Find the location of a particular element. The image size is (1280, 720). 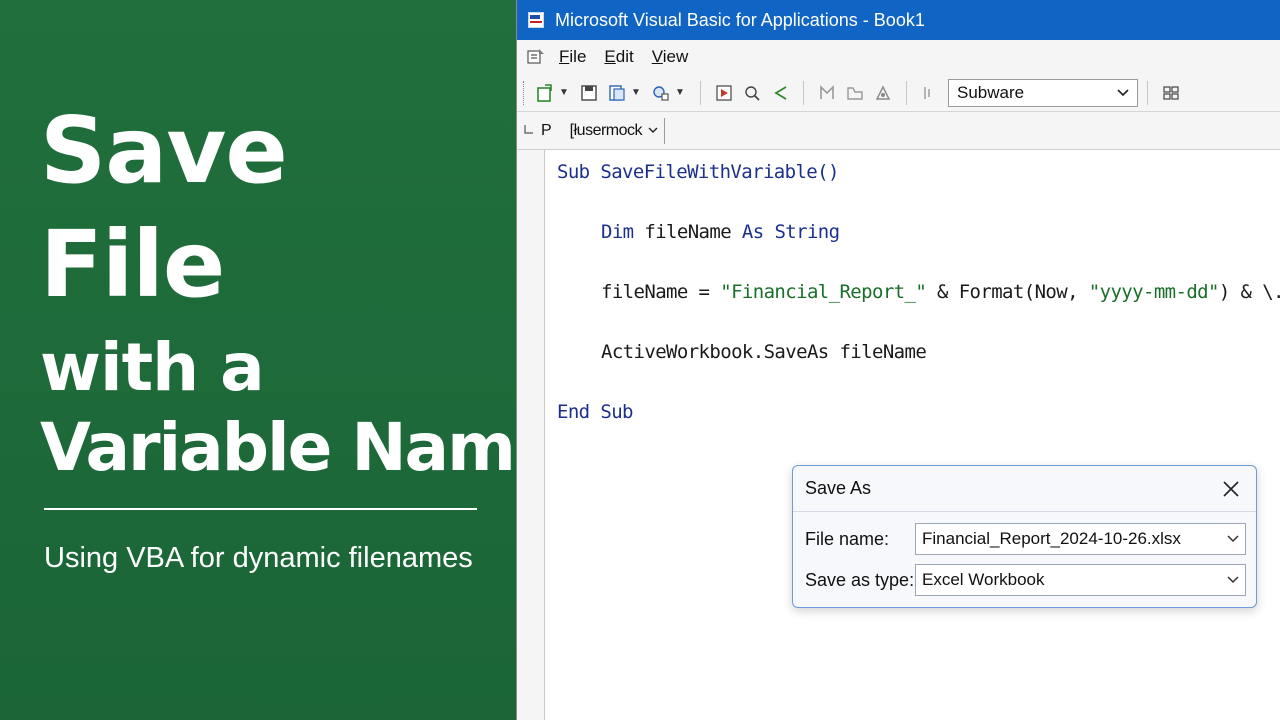

toolbar-combobox: Subware is located at coordinates (1043, 92).